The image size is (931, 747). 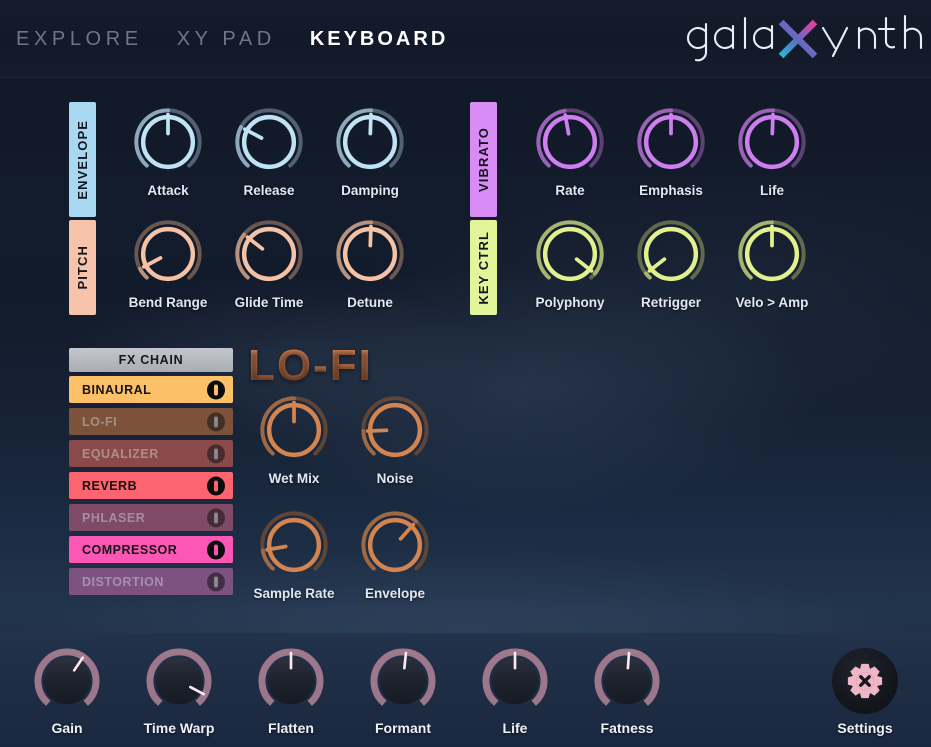 I want to click on knob-body, so click(x=403, y=681).